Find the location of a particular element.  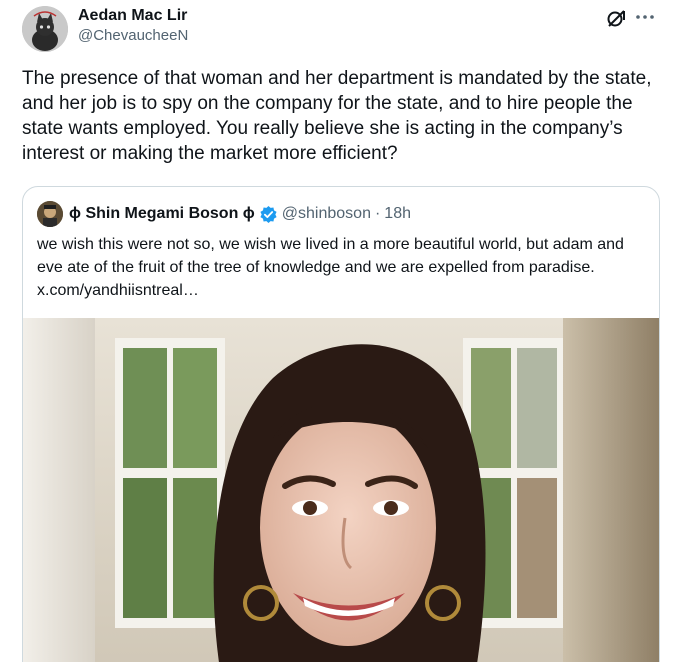

quote-header: ɸ Shin Megami Boson ɸ @shinboson · 18h is located at coordinates (224, 214).